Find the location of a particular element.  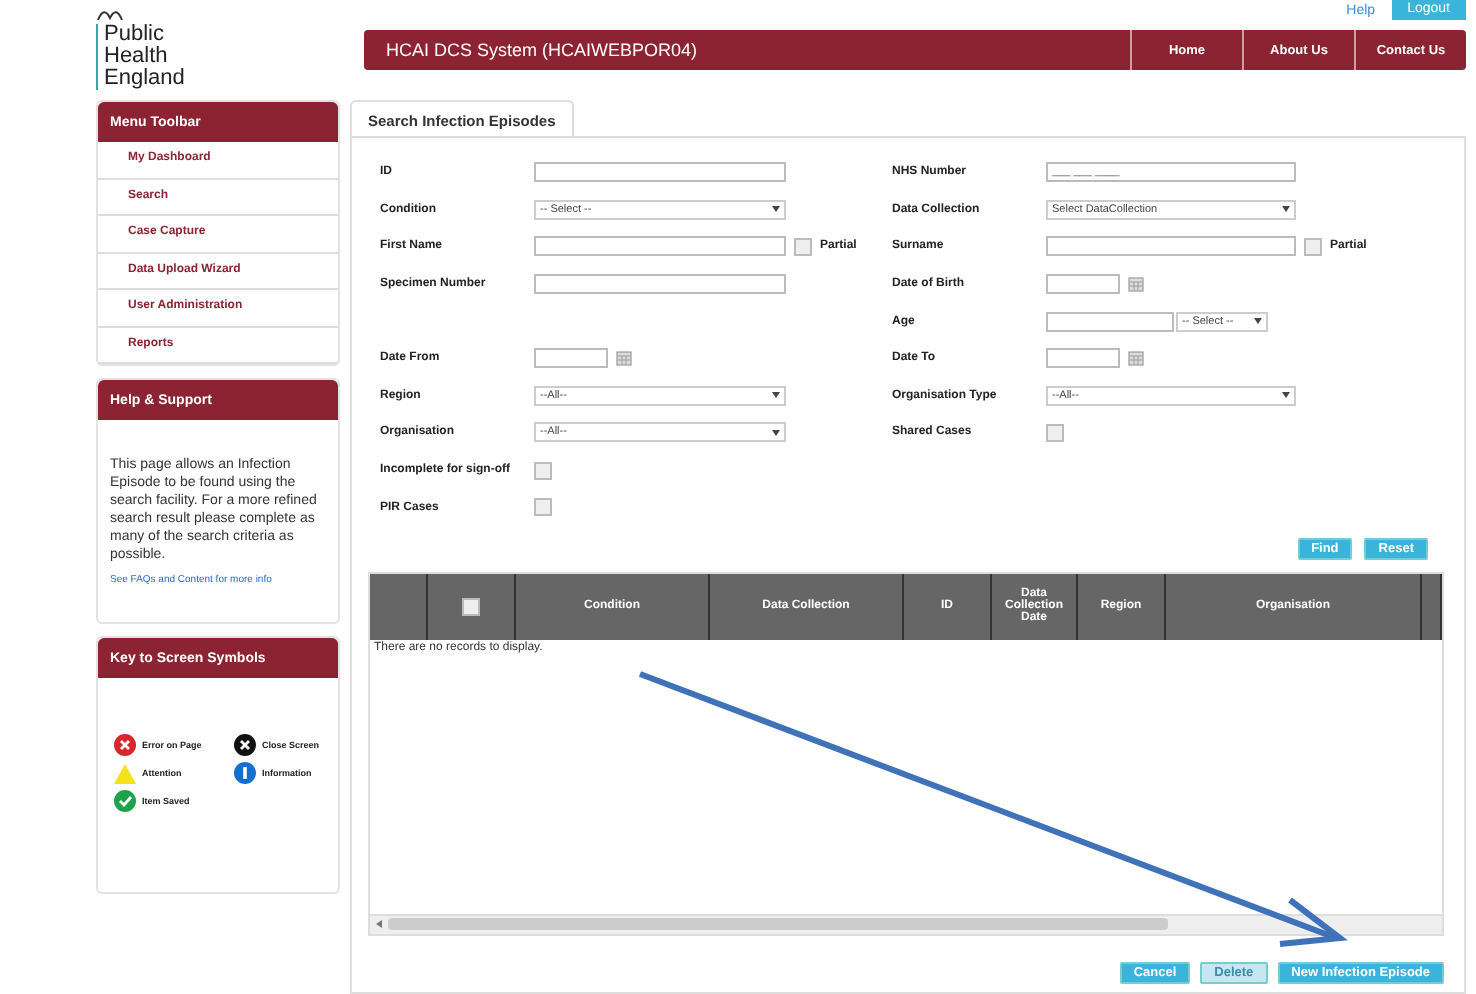

error-icon is located at coordinates (125, 745).